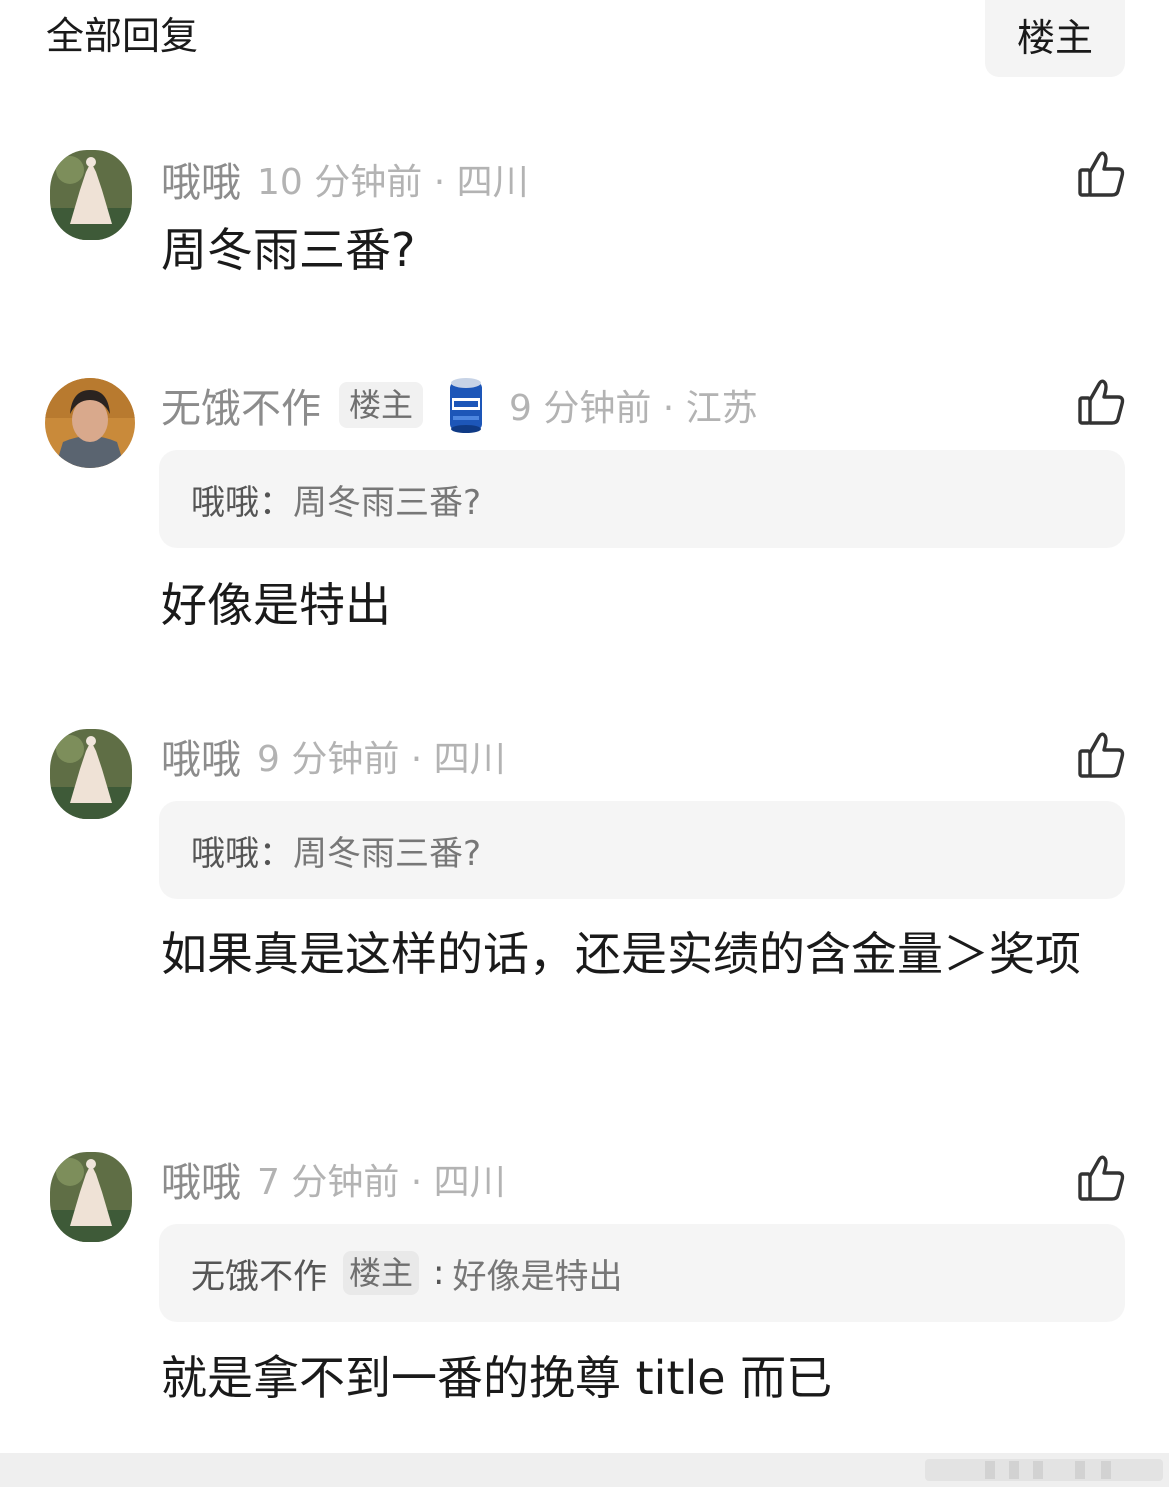 The height and width of the screenshot is (1489, 1169). Describe the element at coordinates (537, 1276) in the screenshot. I see `quoted-text: 好像是特出` at that location.